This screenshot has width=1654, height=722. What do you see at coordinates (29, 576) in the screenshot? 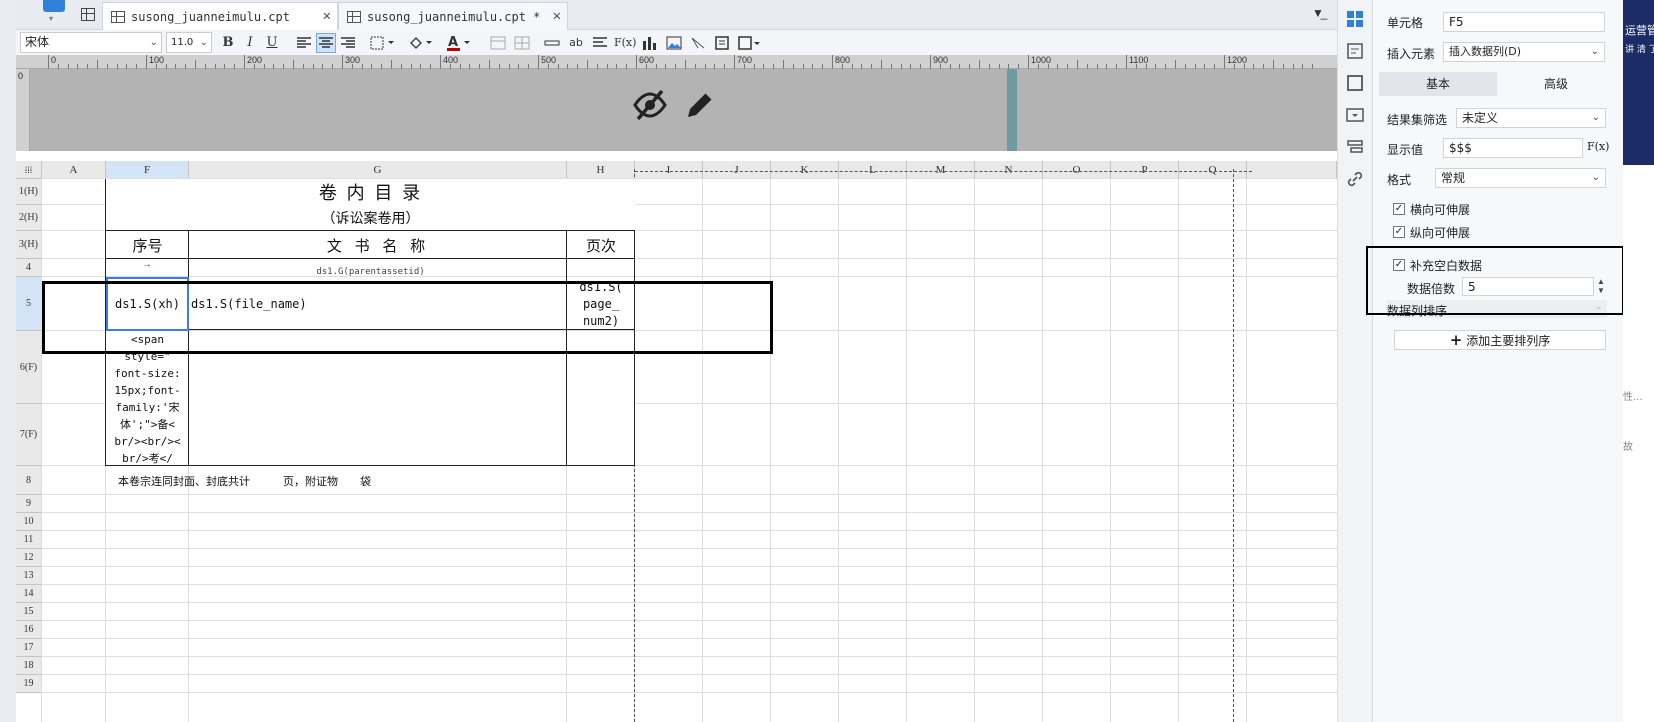
I see `row-header: 13` at bounding box center [29, 576].